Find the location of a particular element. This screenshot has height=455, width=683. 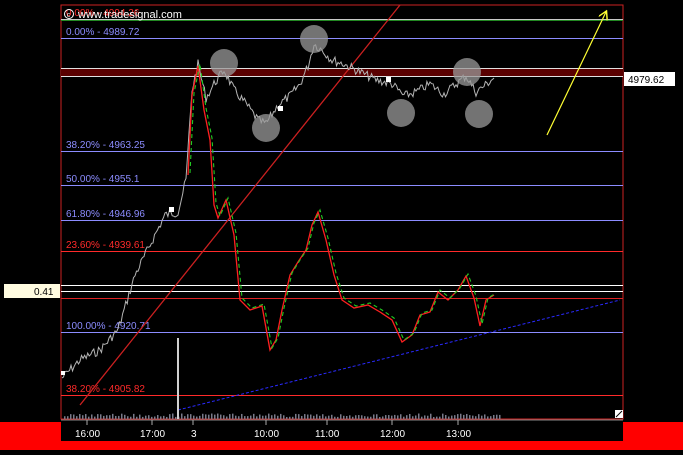

brand-text: www.tradesignal.com is located at coordinates (129, 15).